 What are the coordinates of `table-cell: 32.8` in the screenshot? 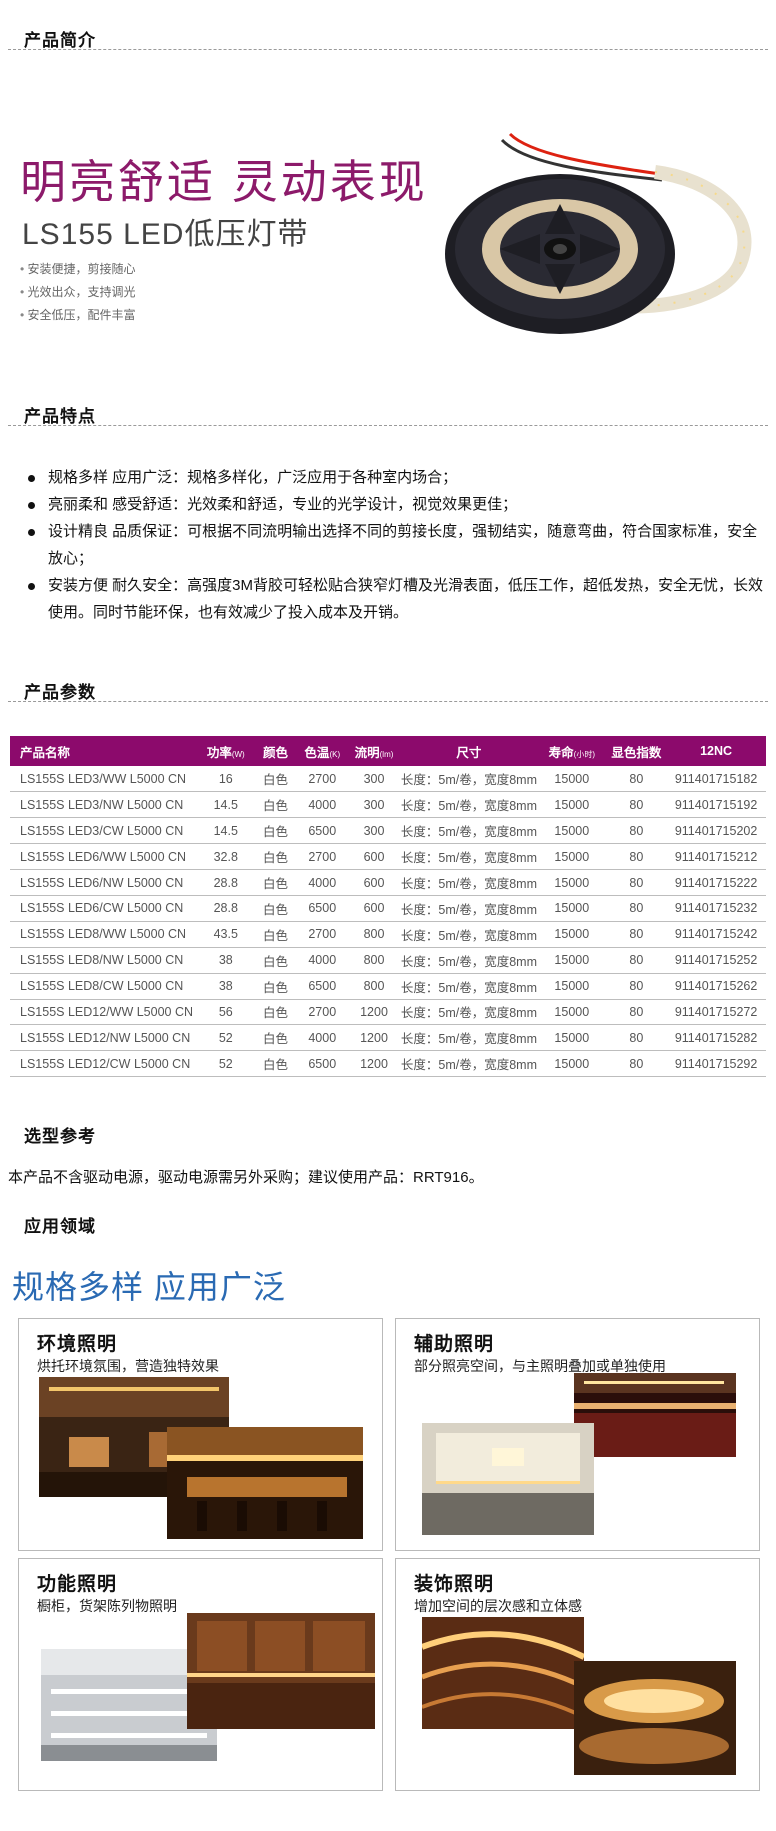 It's located at (225, 857).